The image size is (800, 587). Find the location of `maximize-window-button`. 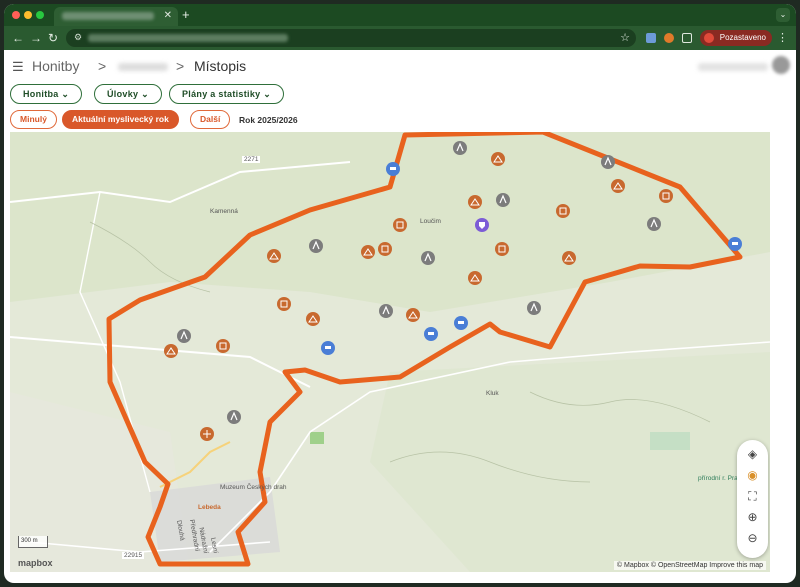

maximize-window-button is located at coordinates (40, 15).